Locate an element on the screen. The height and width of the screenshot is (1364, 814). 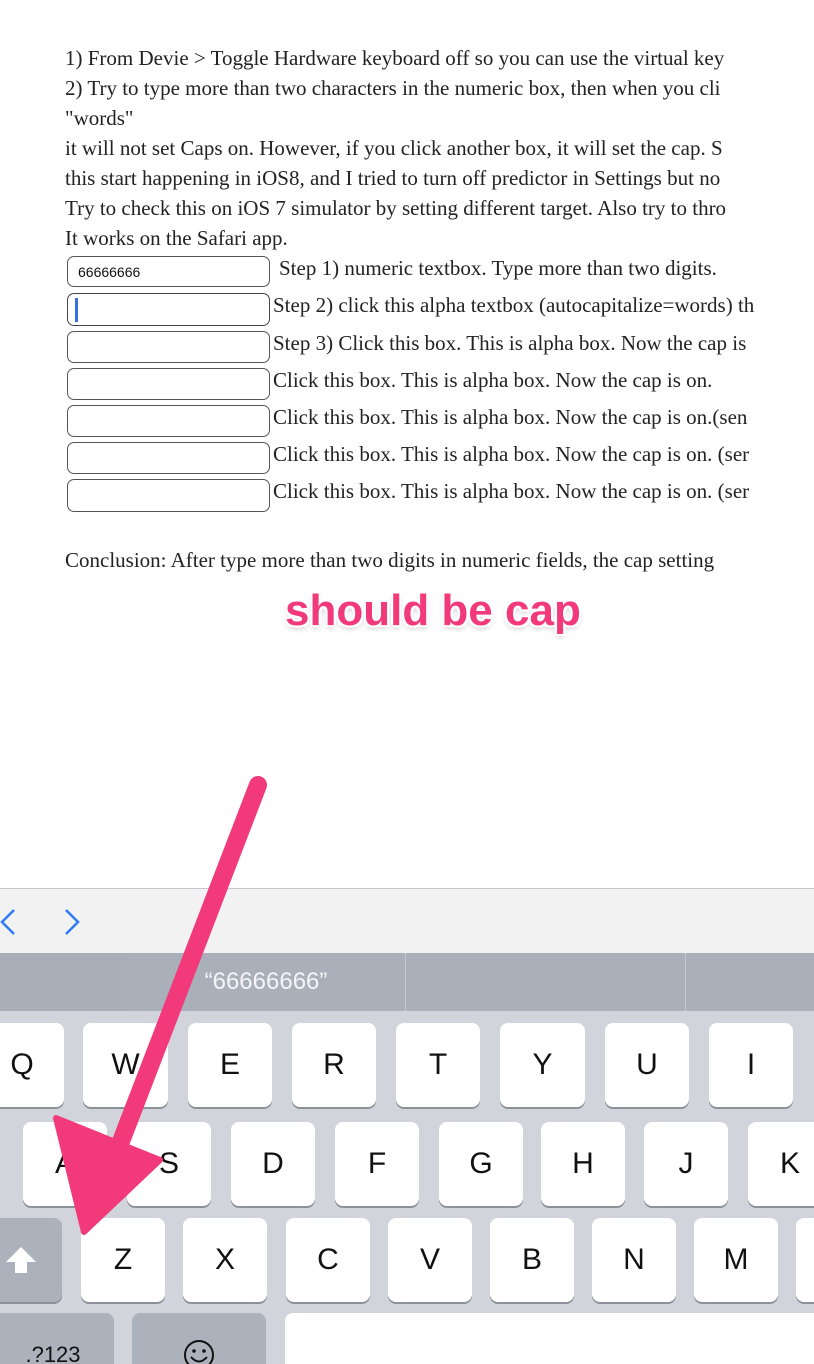
annotation-arrow-icon is located at coordinates (160, 1005).